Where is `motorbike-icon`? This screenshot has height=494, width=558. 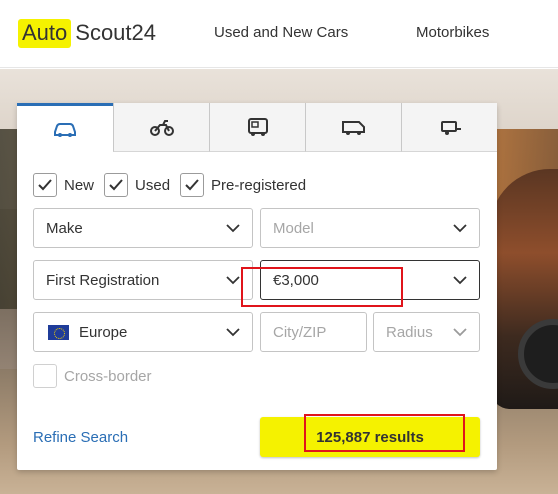
motorbike-icon is located at coordinates (161, 128).